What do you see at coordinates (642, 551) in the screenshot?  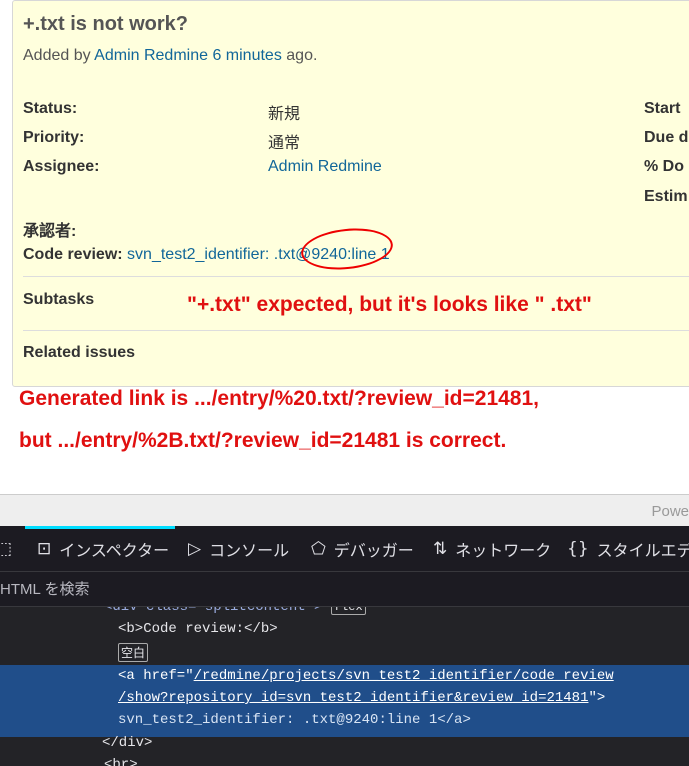 I see `tab-style-editor-label: スタイルエディ` at bounding box center [642, 551].